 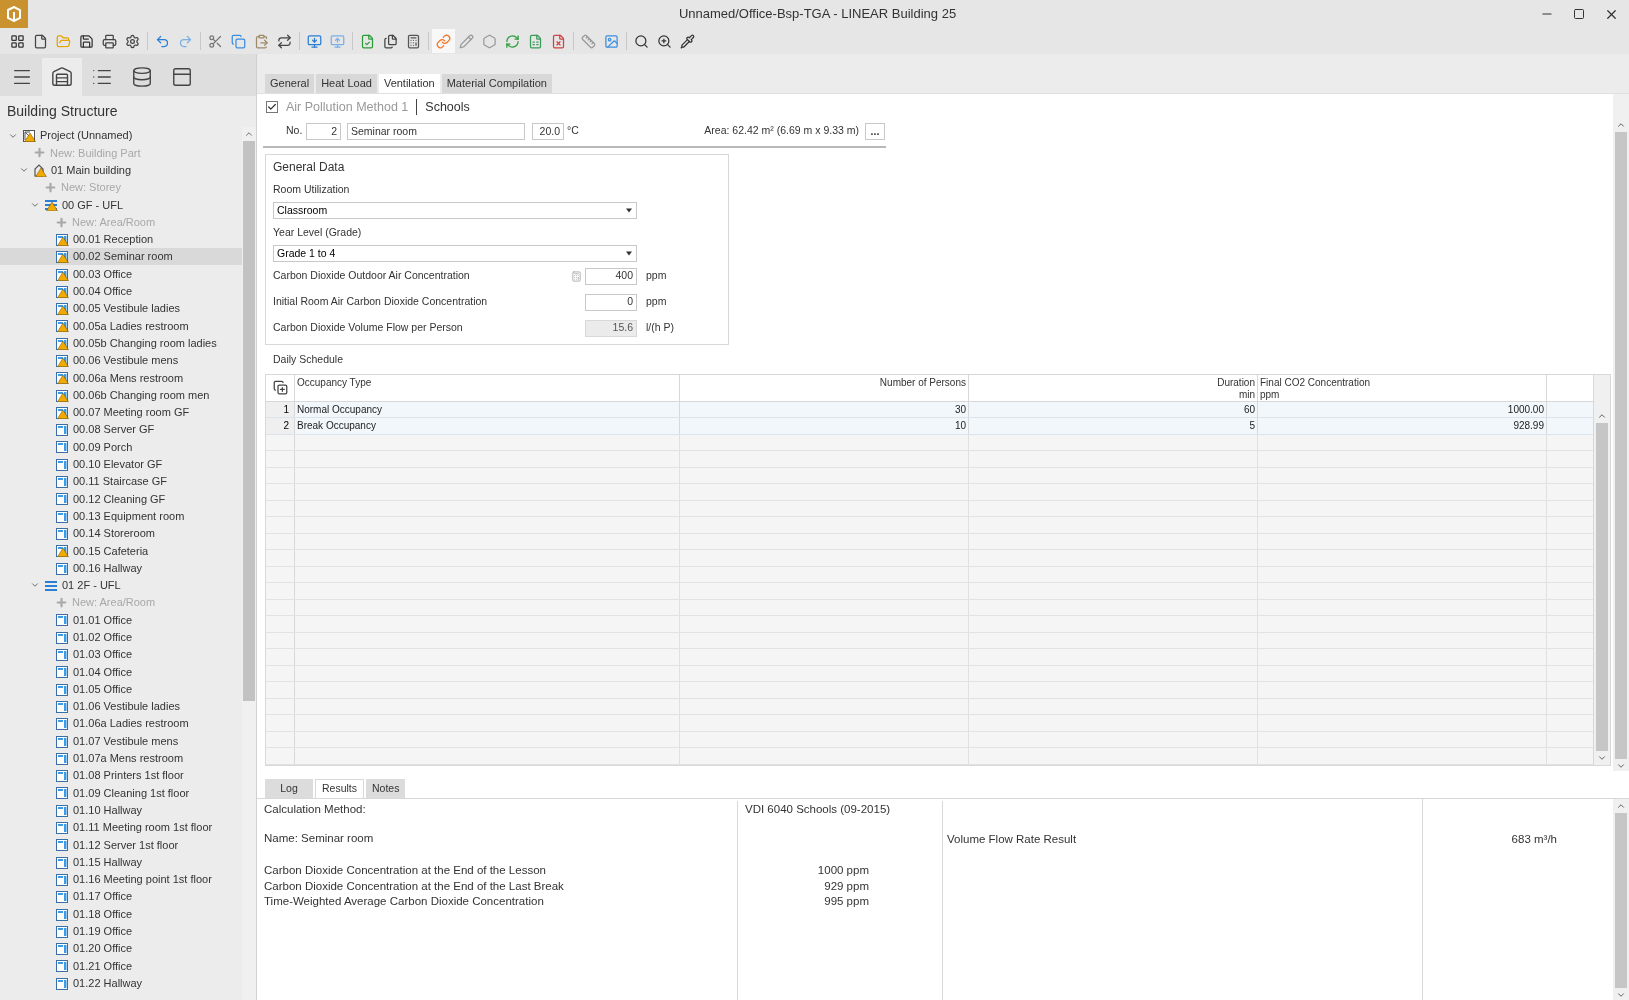 I want to click on unit-label: °C, so click(x=573, y=131).